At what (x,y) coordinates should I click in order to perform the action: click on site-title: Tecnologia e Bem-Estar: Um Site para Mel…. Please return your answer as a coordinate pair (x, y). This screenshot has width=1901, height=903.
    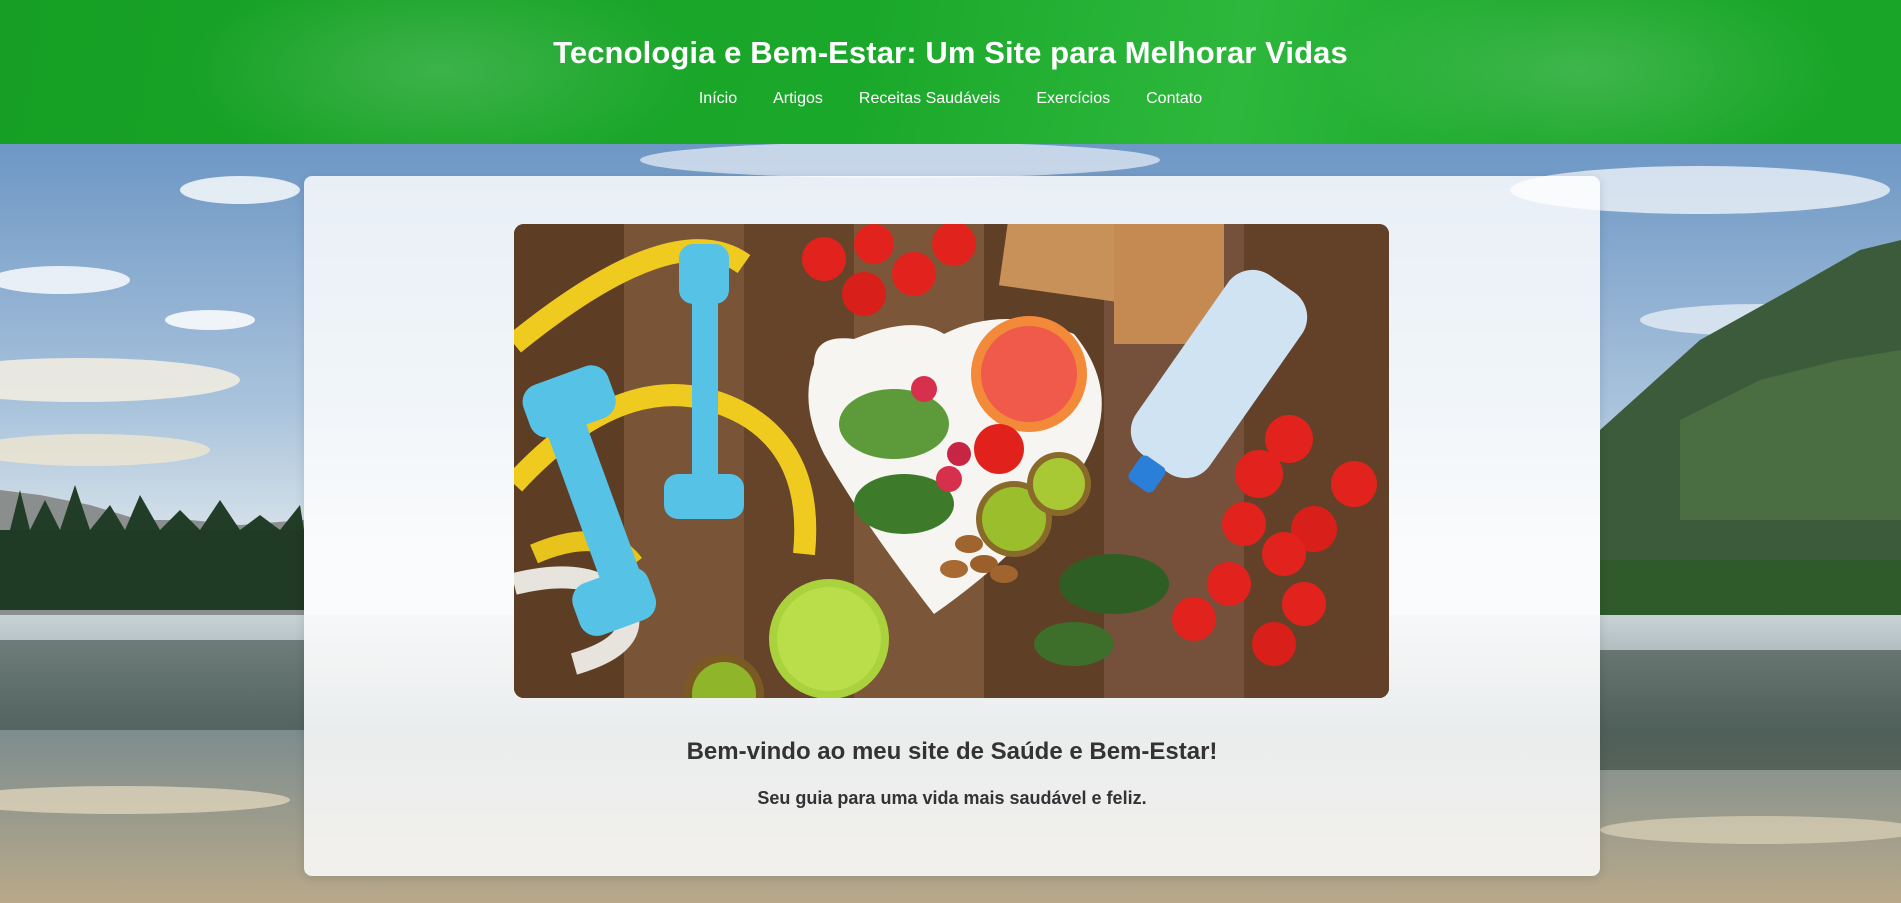
    Looking at the image, I should click on (950, 52).